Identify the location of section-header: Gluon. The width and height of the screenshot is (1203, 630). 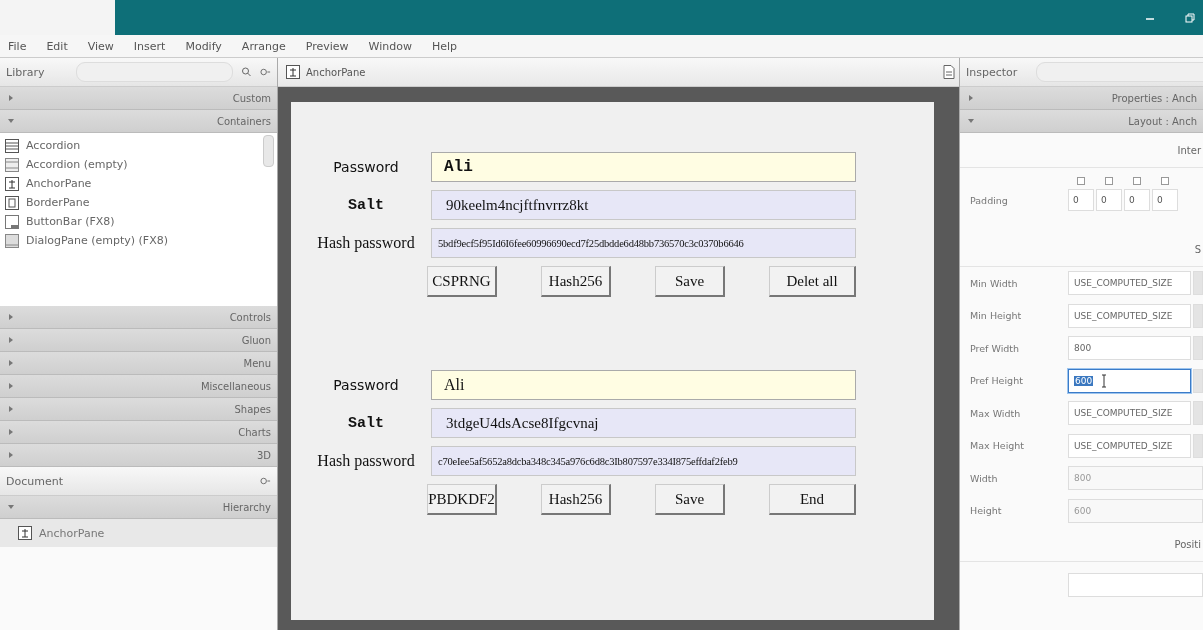
(138, 340).